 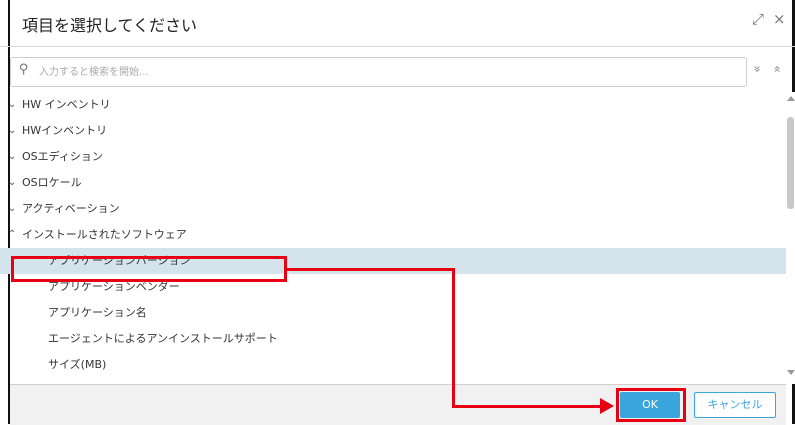 I want to click on annotation-arrow-head, so click(x=607, y=406).